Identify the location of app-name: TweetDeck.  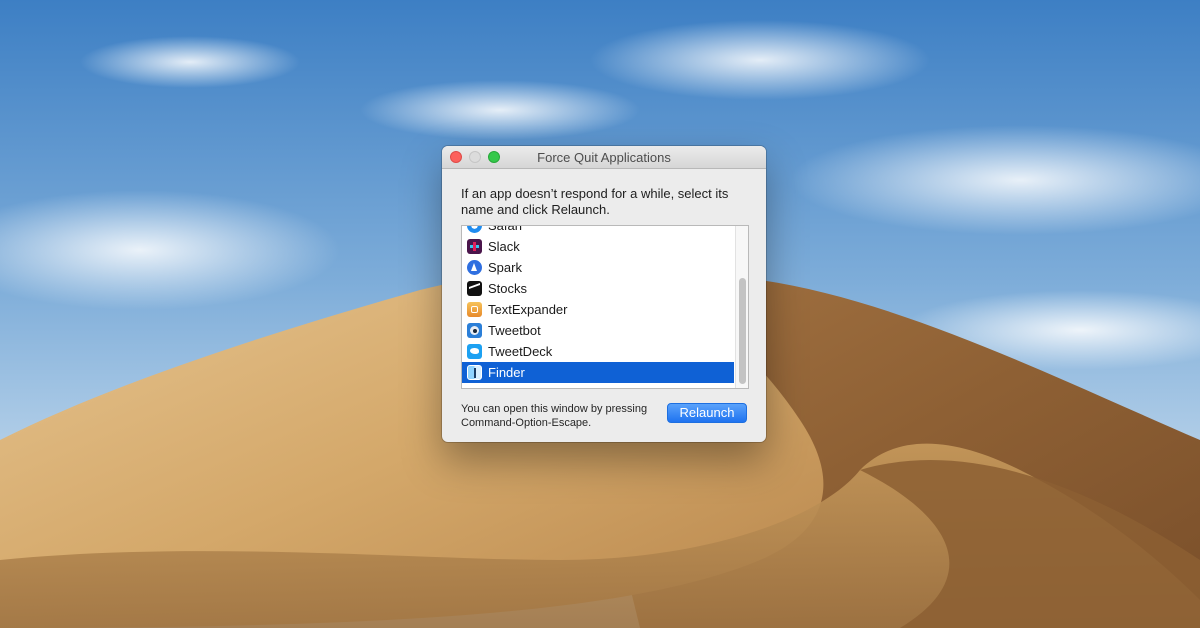
(520, 351).